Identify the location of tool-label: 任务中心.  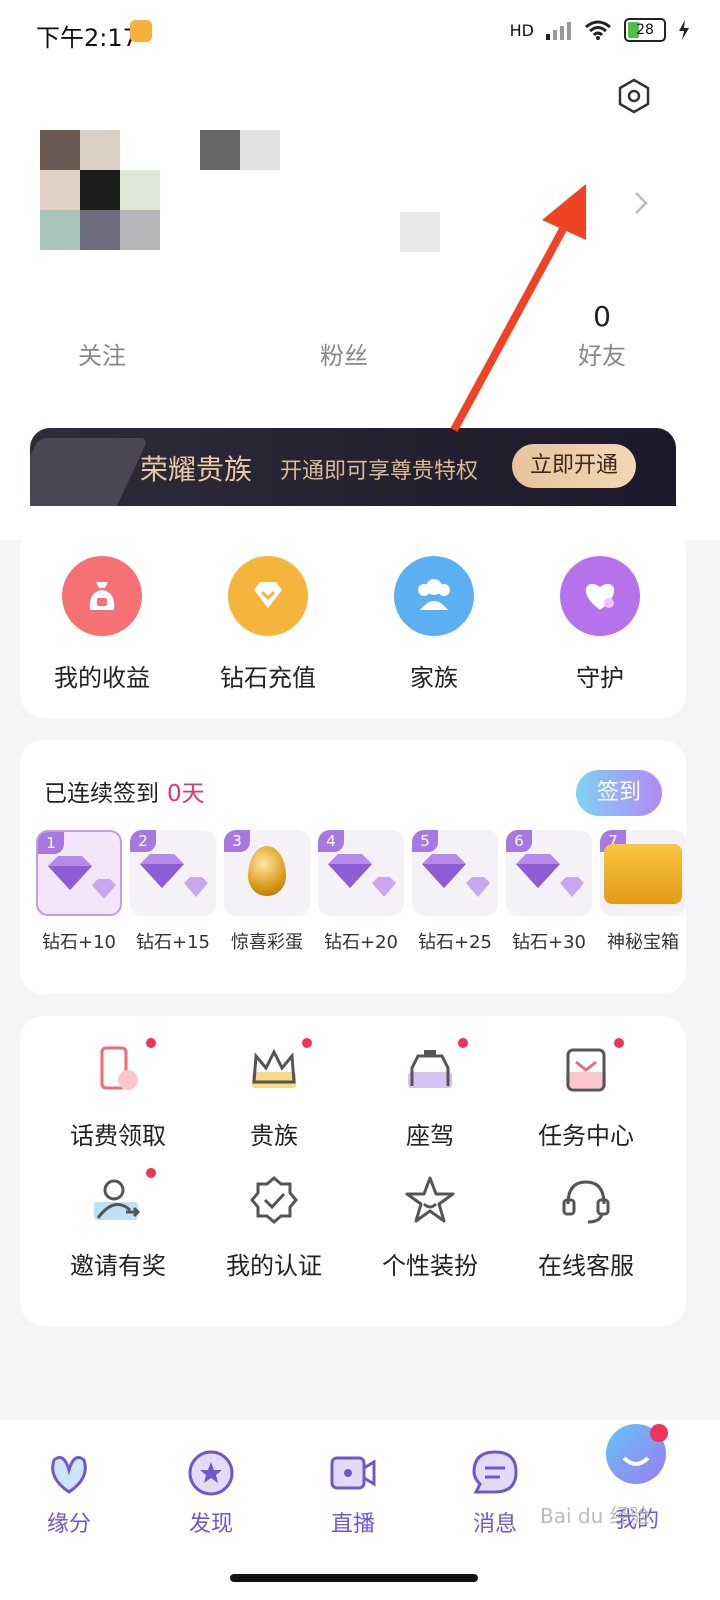
(586, 1136).